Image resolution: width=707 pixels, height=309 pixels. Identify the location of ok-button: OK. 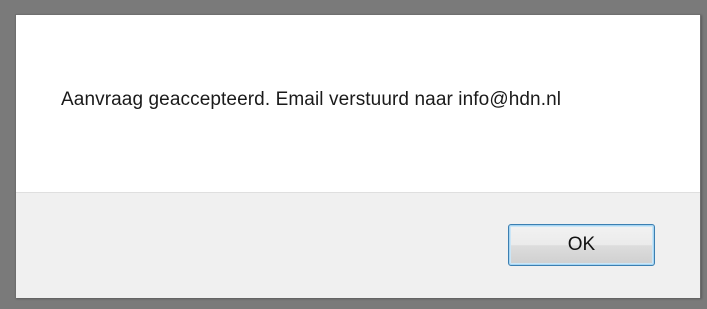
(581, 245).